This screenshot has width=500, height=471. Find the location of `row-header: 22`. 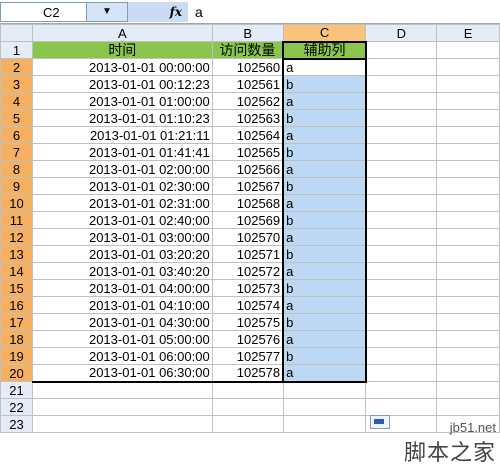

row-header: 22 is located at coordinates (16, 407).